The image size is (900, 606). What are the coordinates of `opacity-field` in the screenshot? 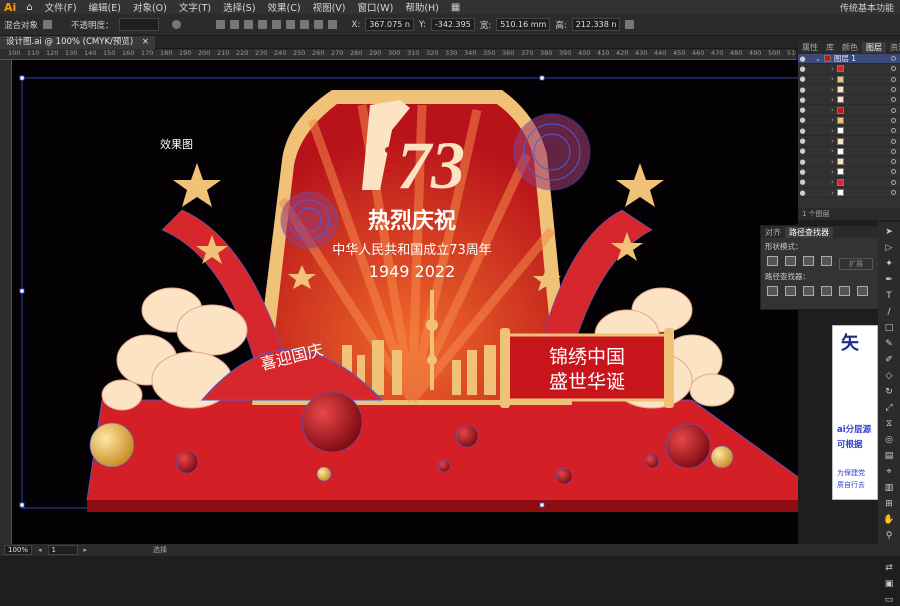 It's located at (138, 24).